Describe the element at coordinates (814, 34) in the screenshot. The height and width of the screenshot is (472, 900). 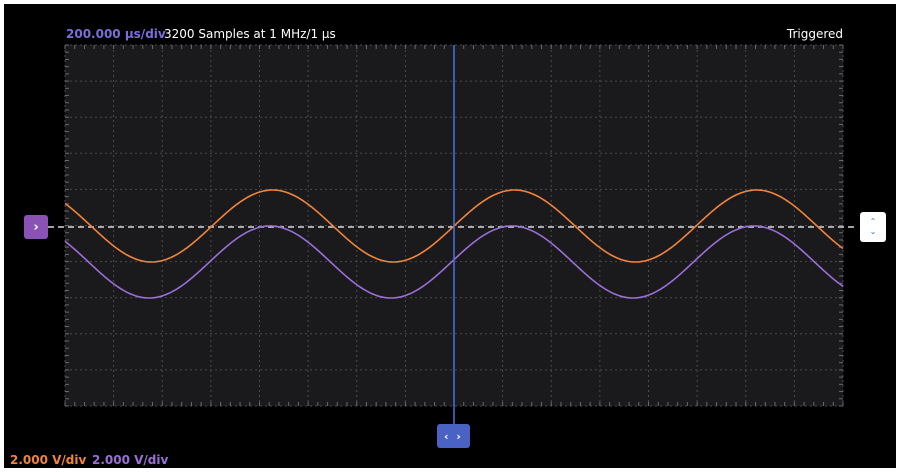
I see `trigger-status-label: Triggered` at that location.